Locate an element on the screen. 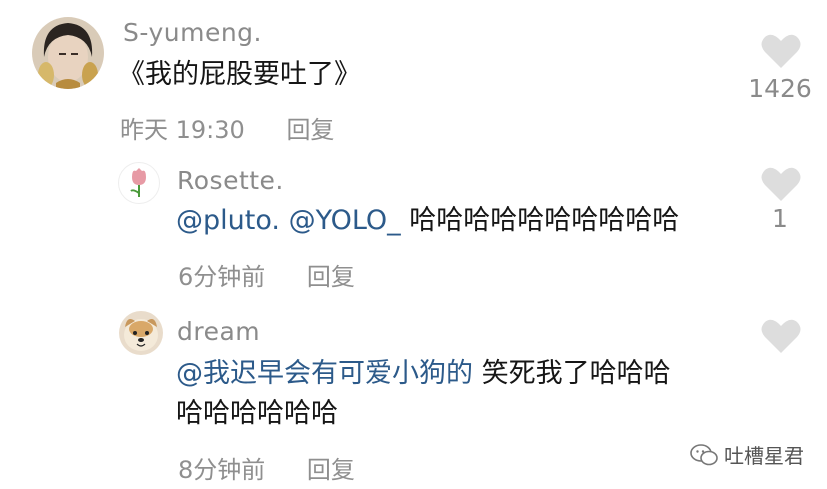 The image size is (827, 489). like-count: 1 is located at coordinates (780, 218).